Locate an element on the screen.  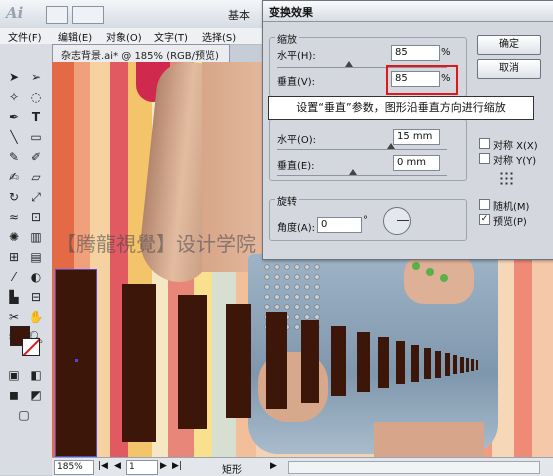
draw-mode-icon: ◧ is located at coordinates (36, 375).